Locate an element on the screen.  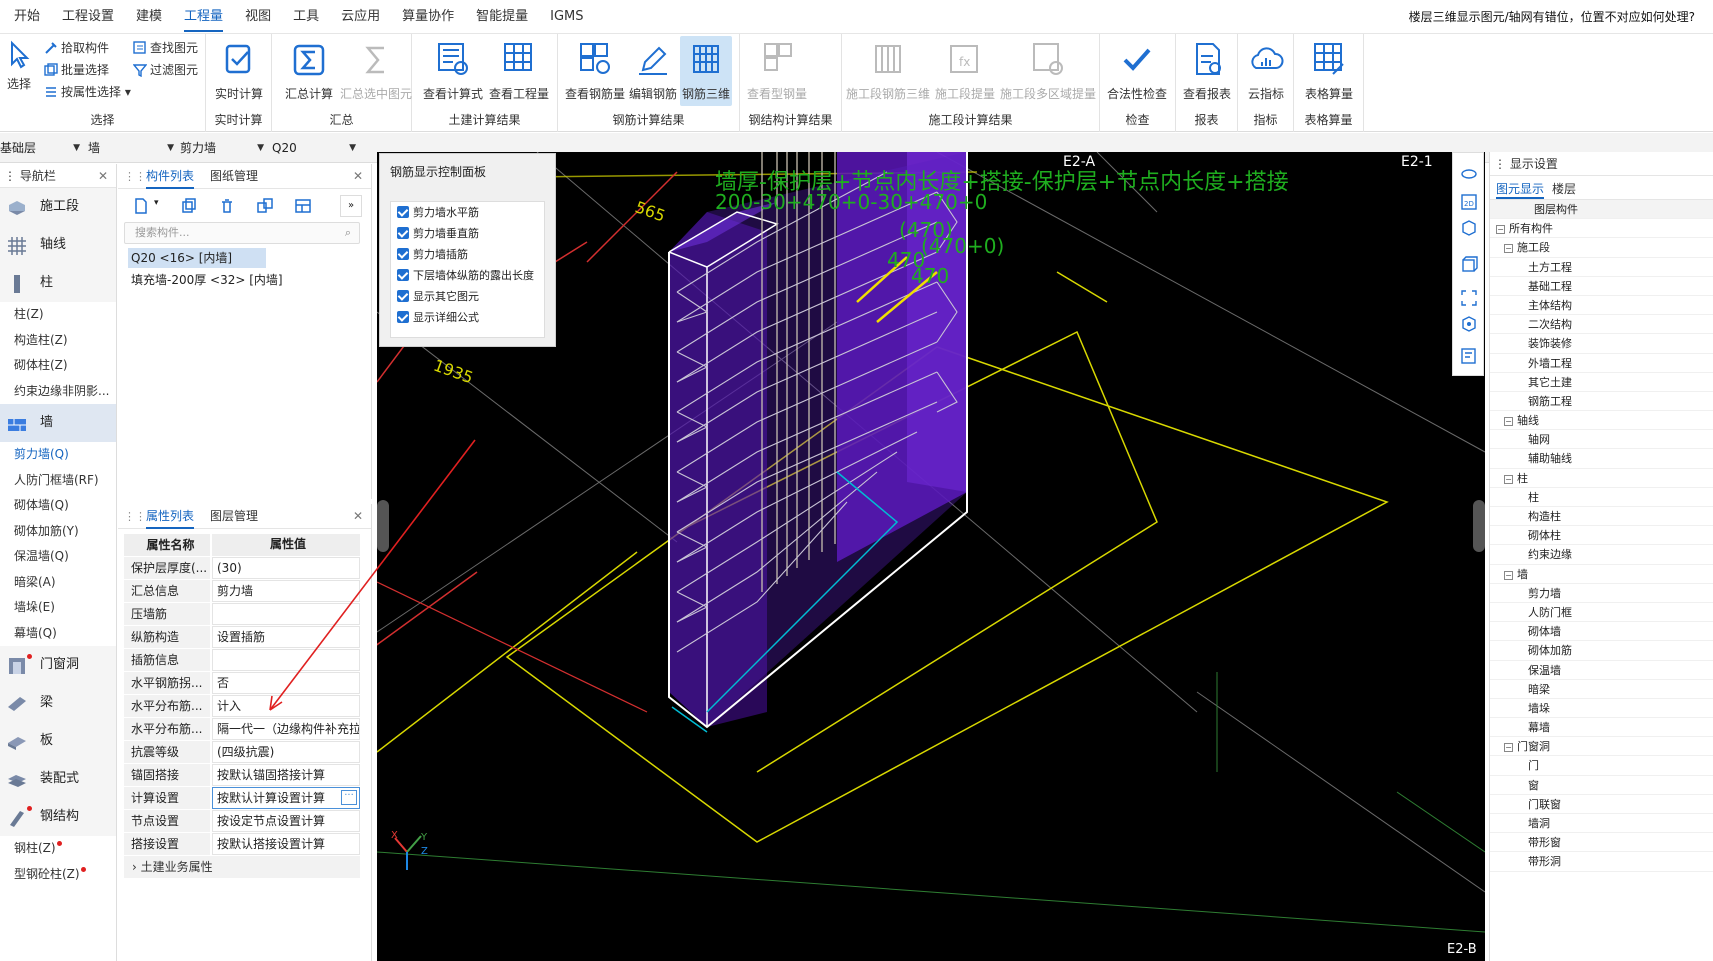
find-element-button: 查找图元 is located at coordinates (165, 48).